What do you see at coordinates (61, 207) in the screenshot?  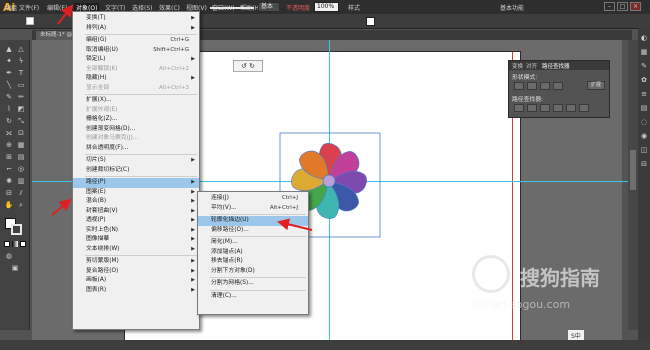 I see `arrow-to-path-item` at bounding box center [61, 207].